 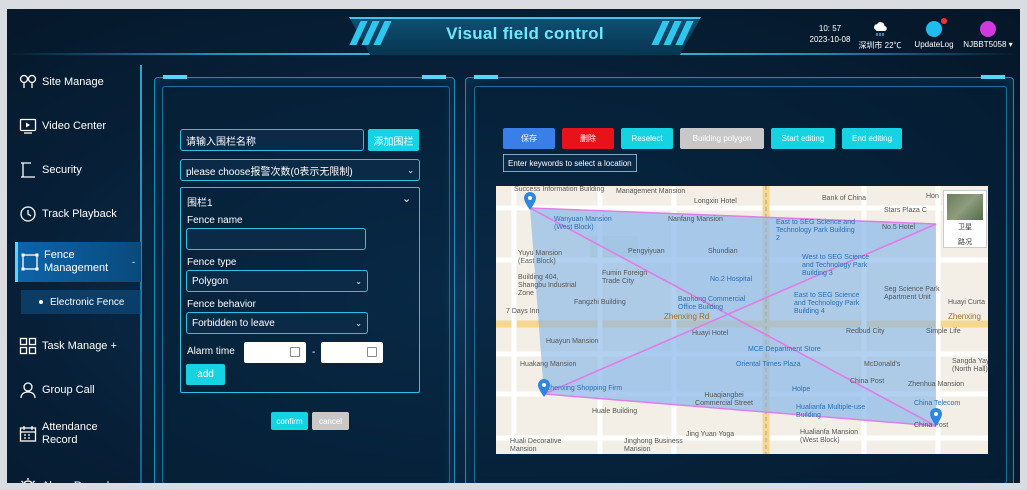 What do you see at coordinates (81, 302) in the screenshot?
I see `sidebar-subitem-electronic-fence: Electronic Fence` at bounding box center [81, 302].